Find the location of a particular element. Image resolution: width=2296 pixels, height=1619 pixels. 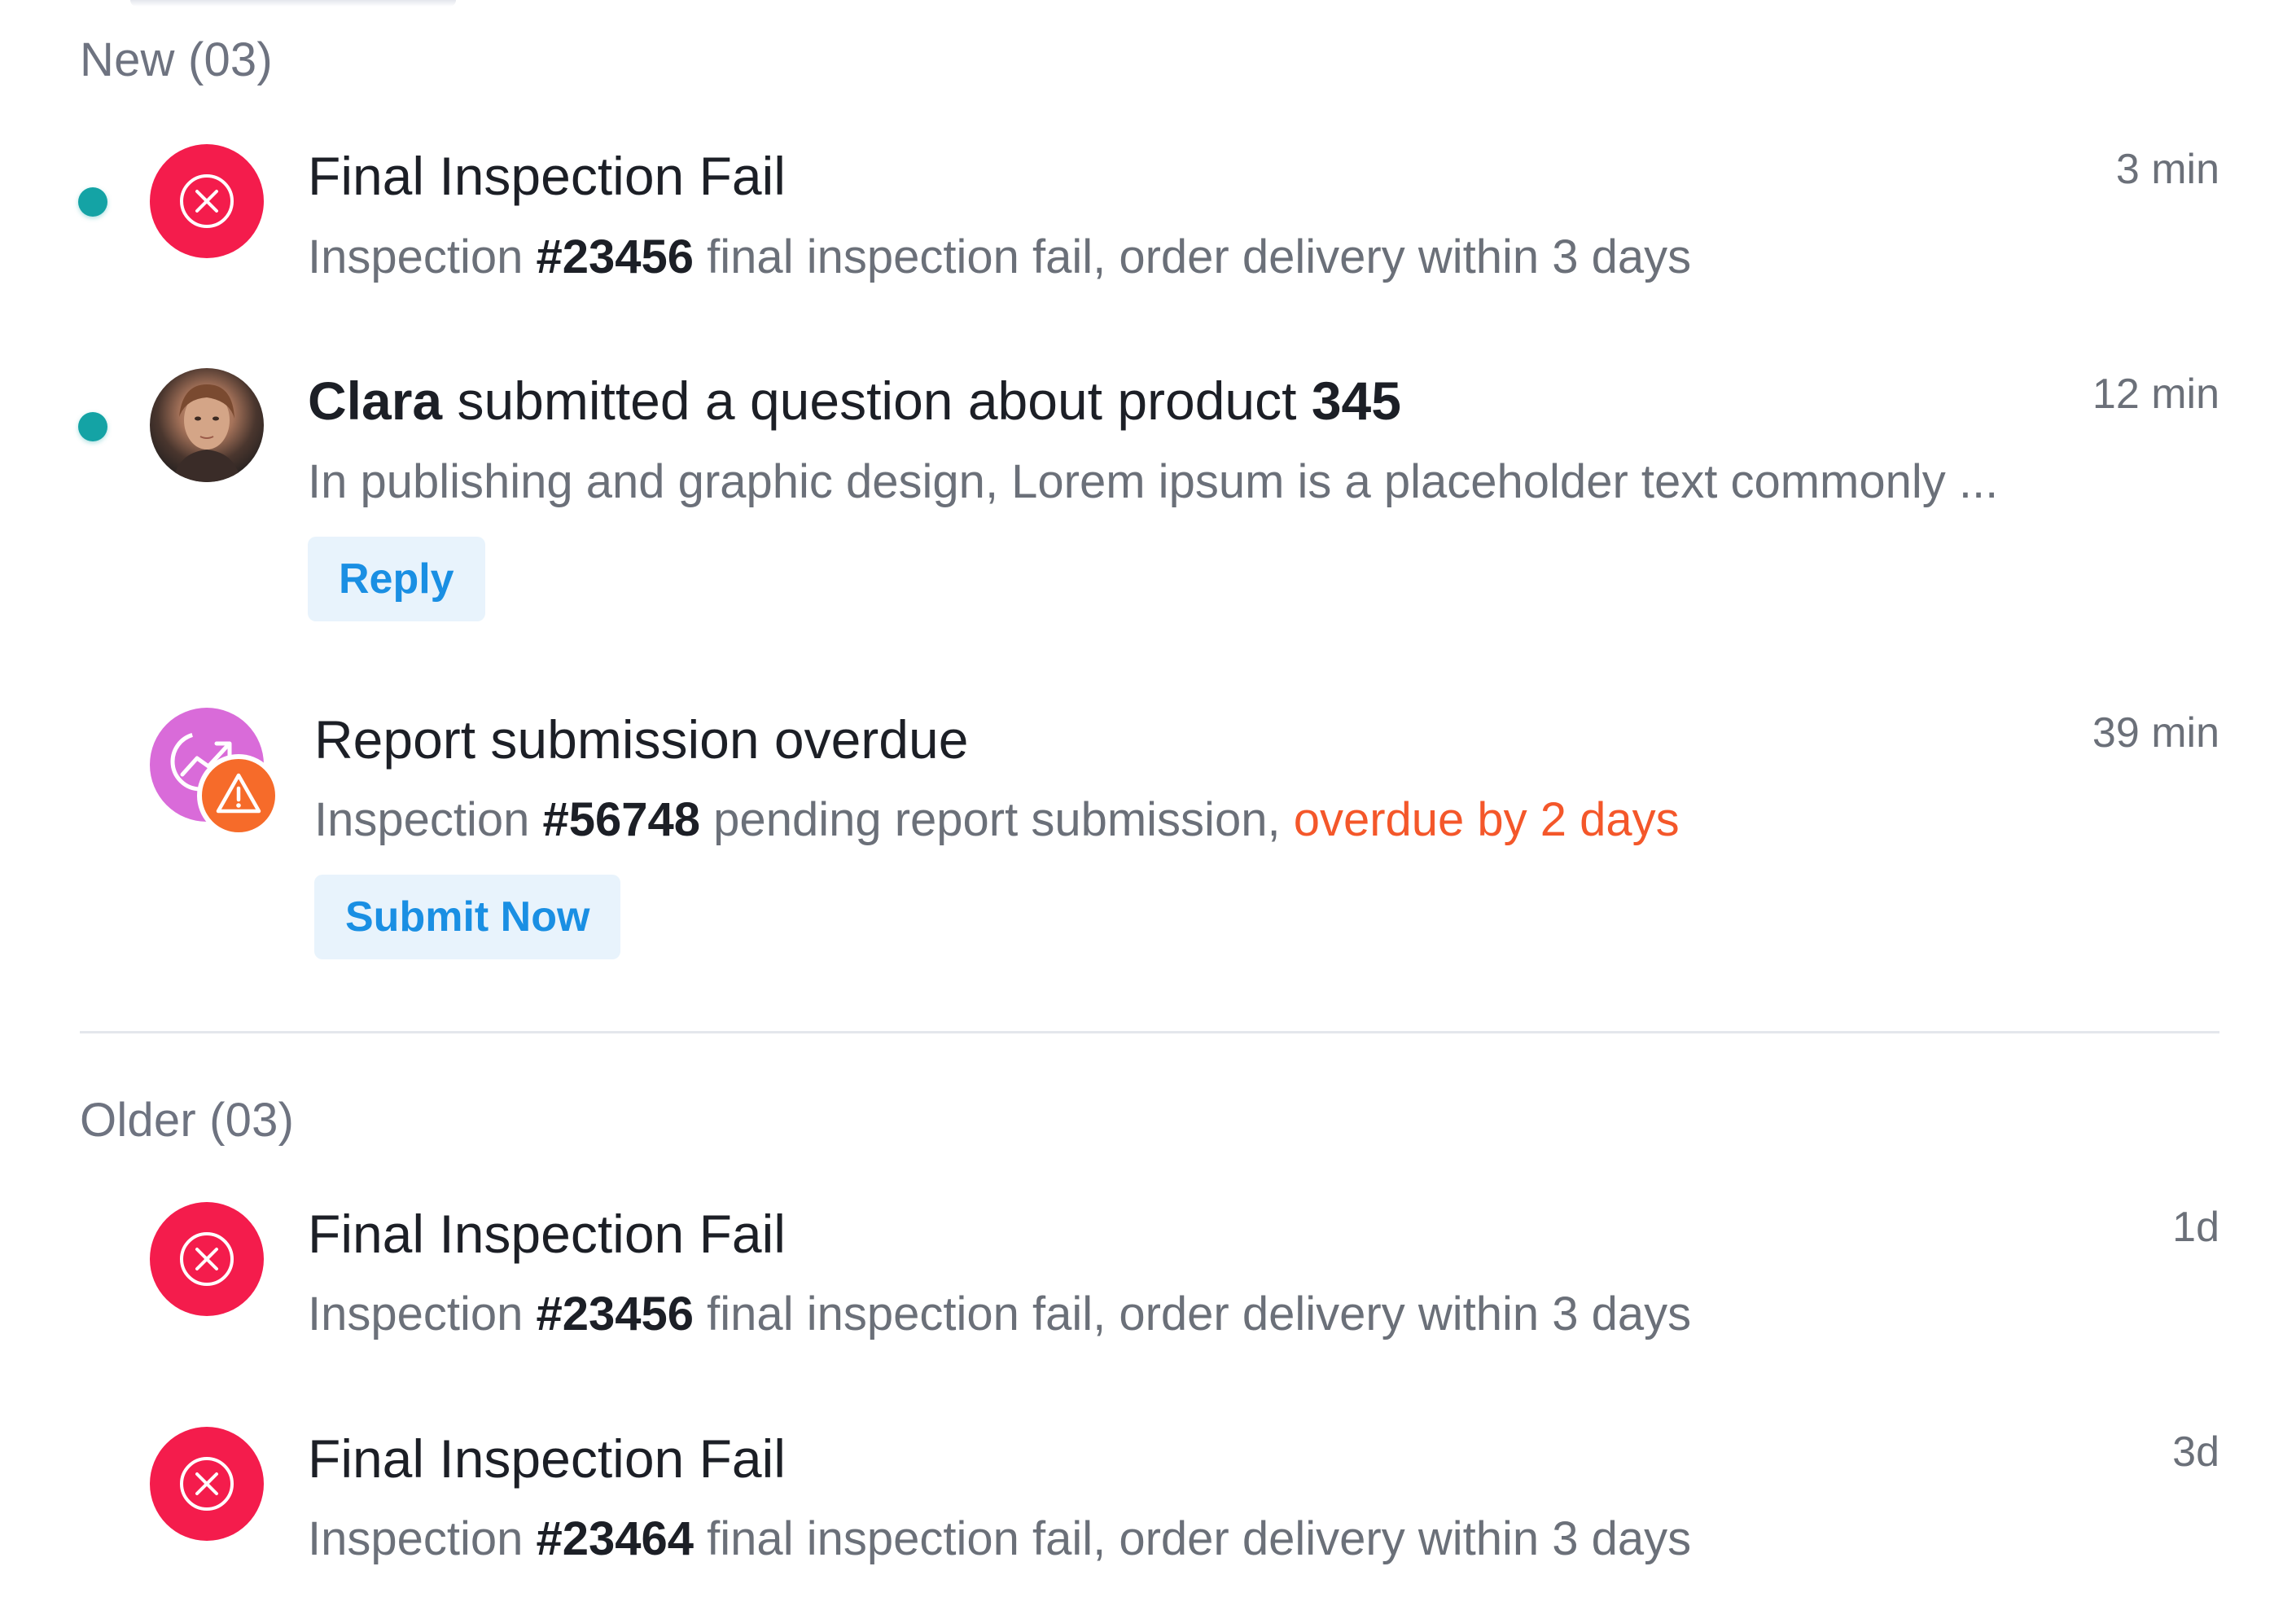

notification-time: 12 min is located at coordinates (2155, 394).